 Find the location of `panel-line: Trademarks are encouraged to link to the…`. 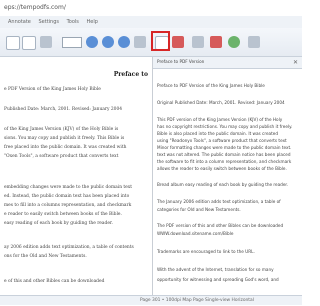

panel-line: Trademarks are encouraged to link to the… is located at coordinates (206, 251).